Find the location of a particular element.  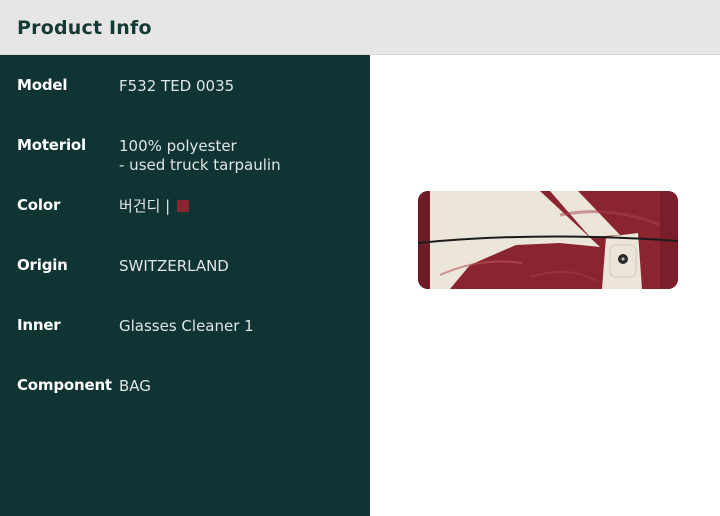

material-line-2: - used truck tarpaulin is located at coordinates (200, 165).